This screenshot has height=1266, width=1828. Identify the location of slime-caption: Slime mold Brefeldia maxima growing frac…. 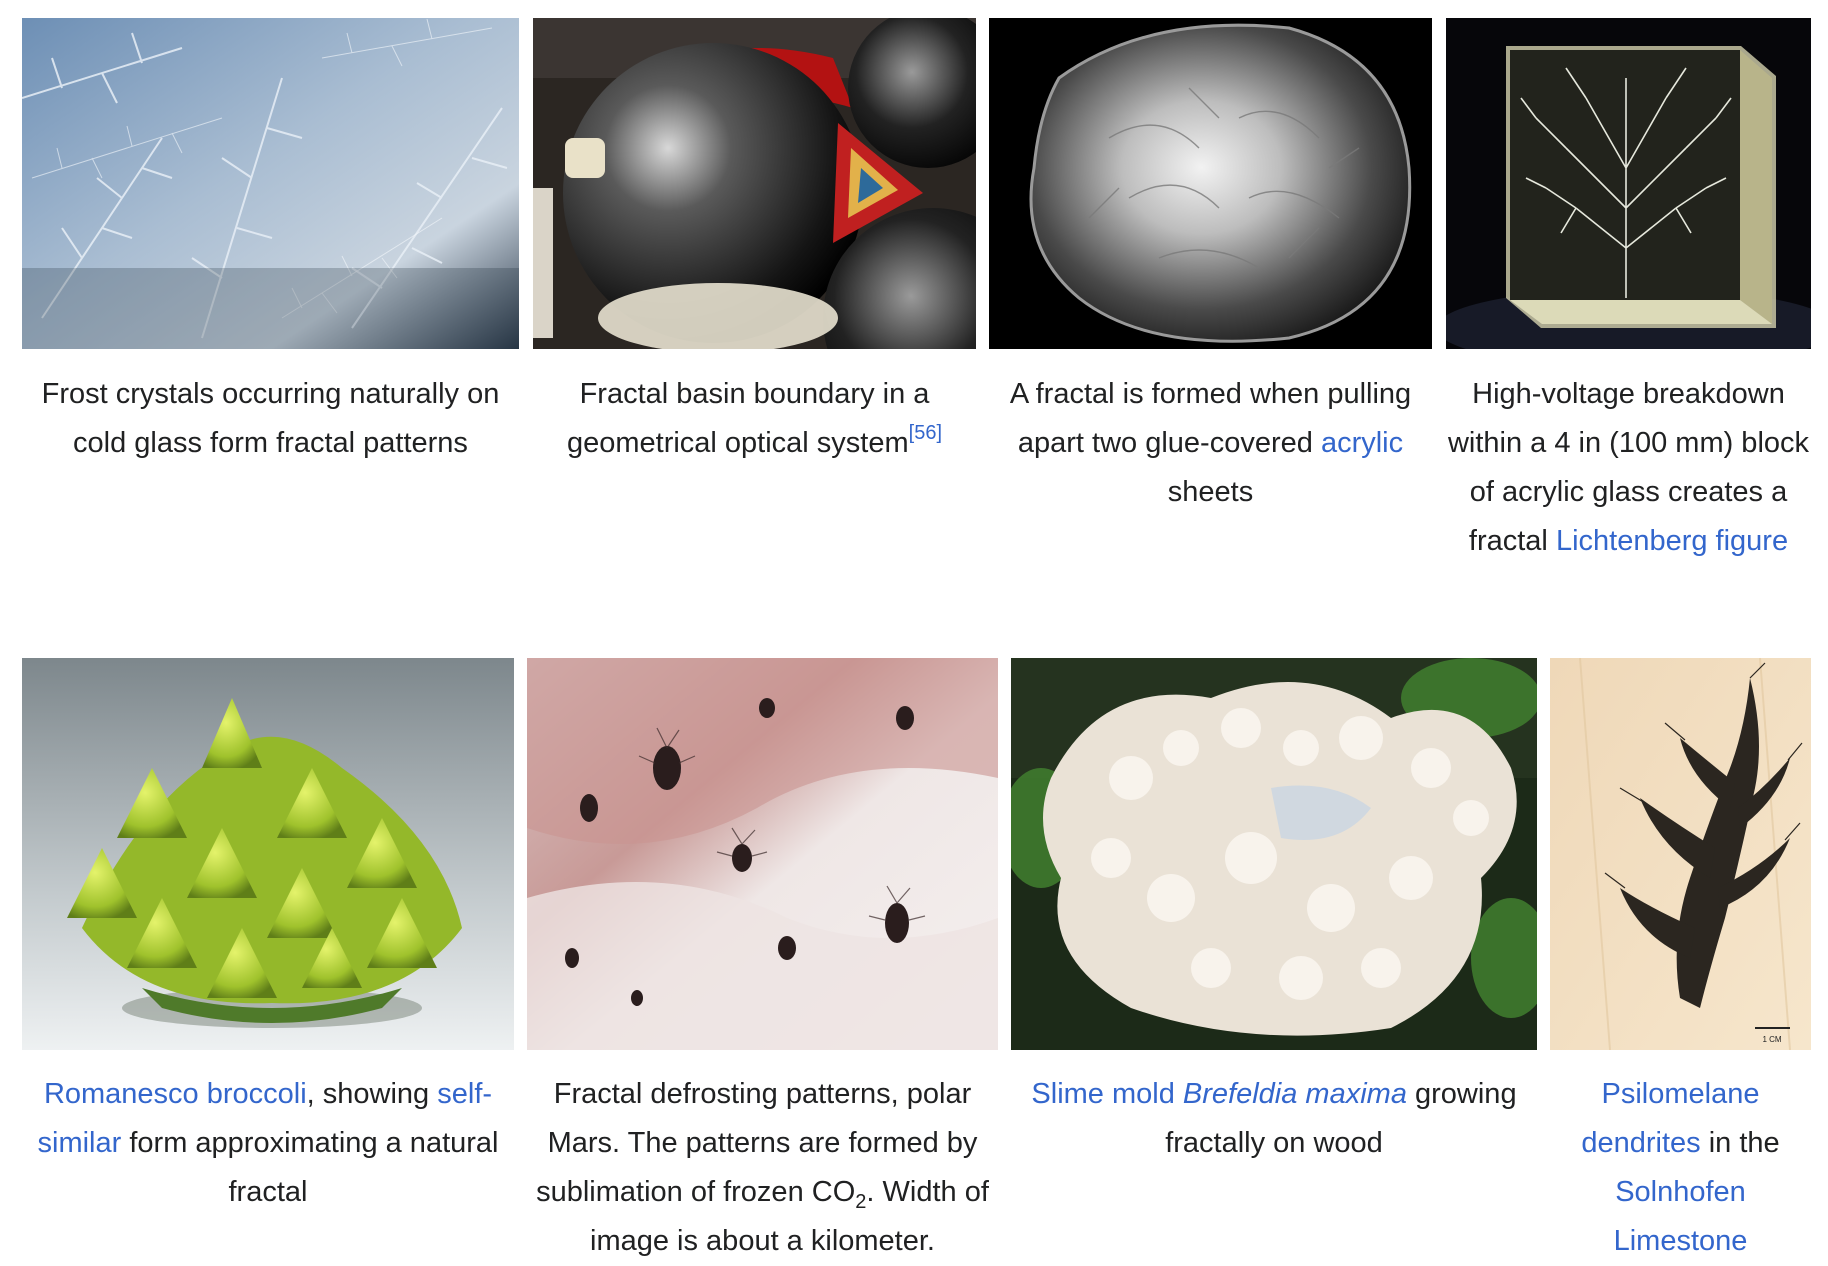
(1274, 1119).